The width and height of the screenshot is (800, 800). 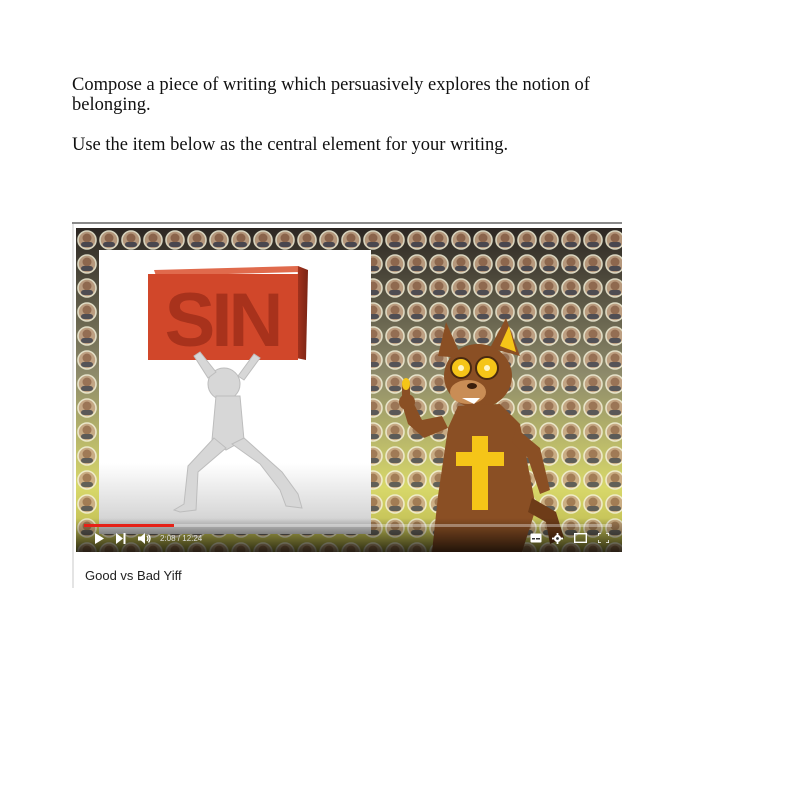 I want to click on volume-button, so click(x=145, y=538).